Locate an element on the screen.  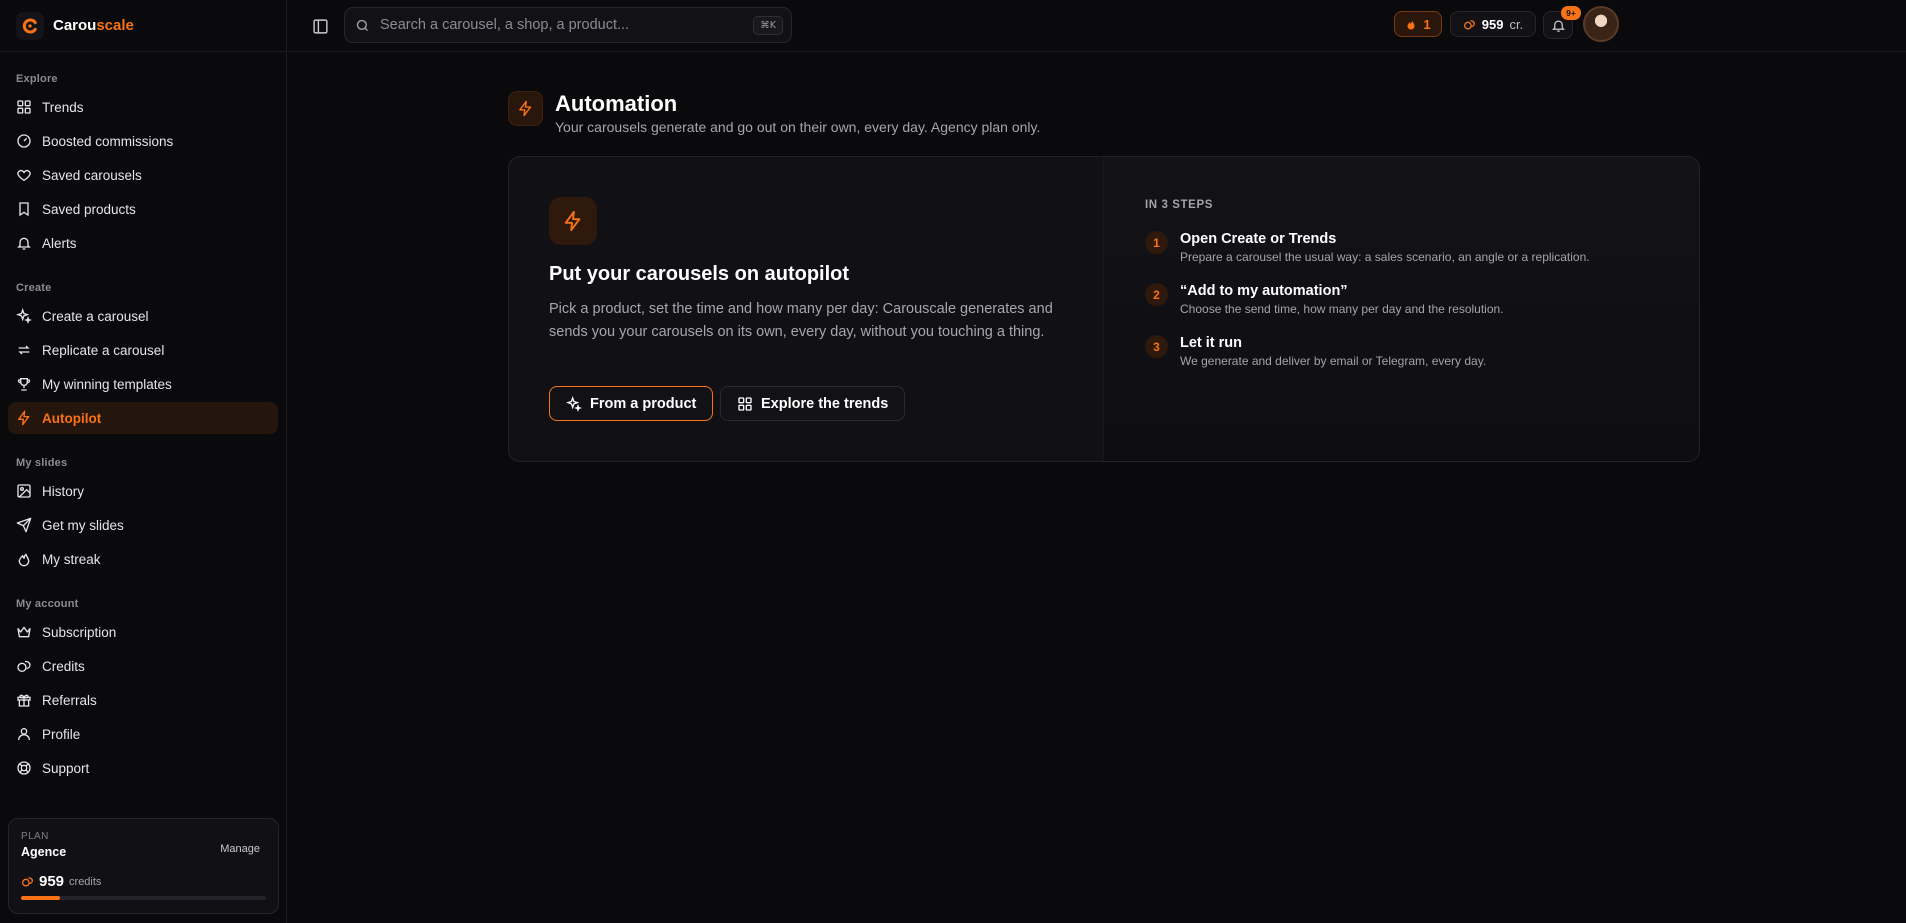
sidebar-item-saved-carousels: Saved carousels is located at coordinates (143, 175).